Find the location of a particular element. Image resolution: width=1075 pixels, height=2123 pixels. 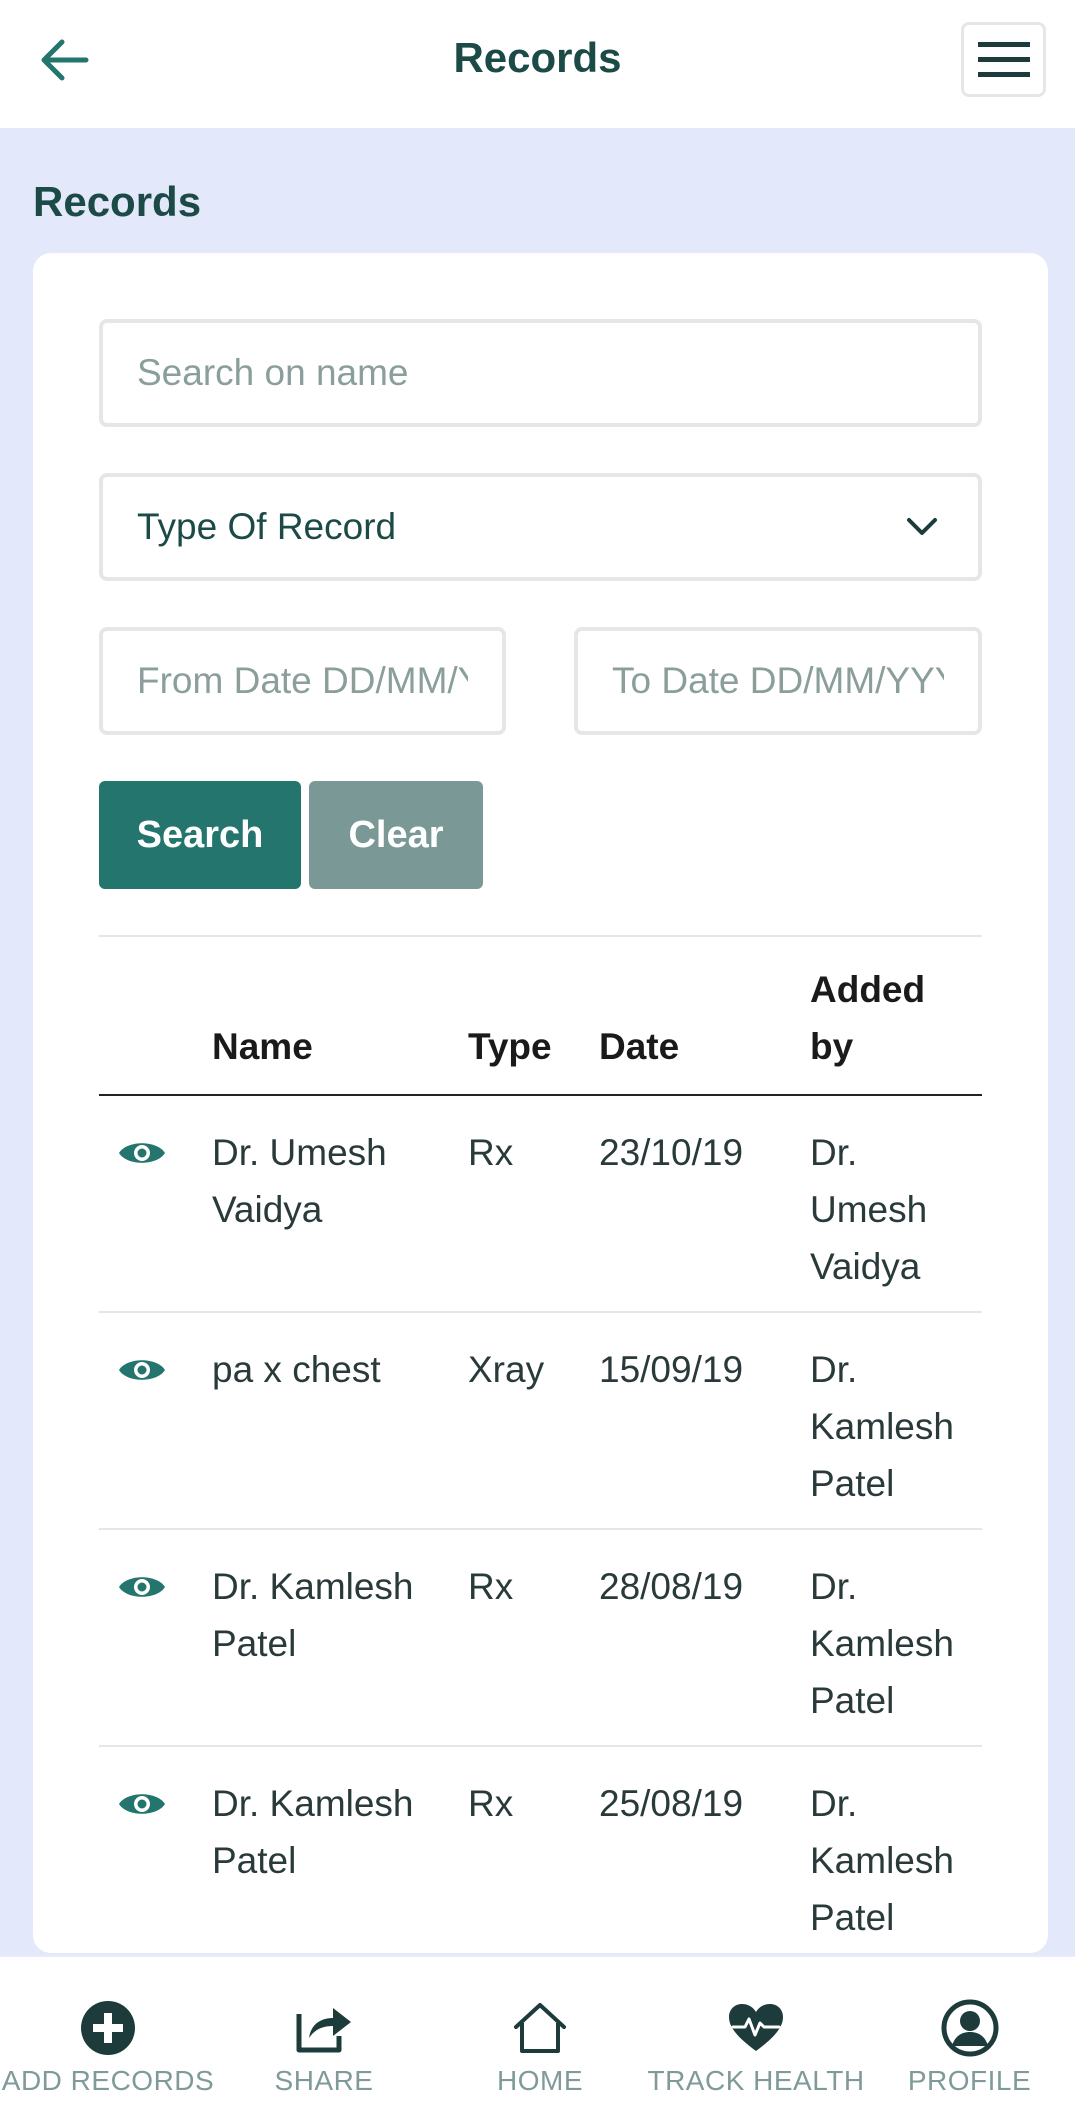

app-bar-title: Records is located at coordinates (537, 57).